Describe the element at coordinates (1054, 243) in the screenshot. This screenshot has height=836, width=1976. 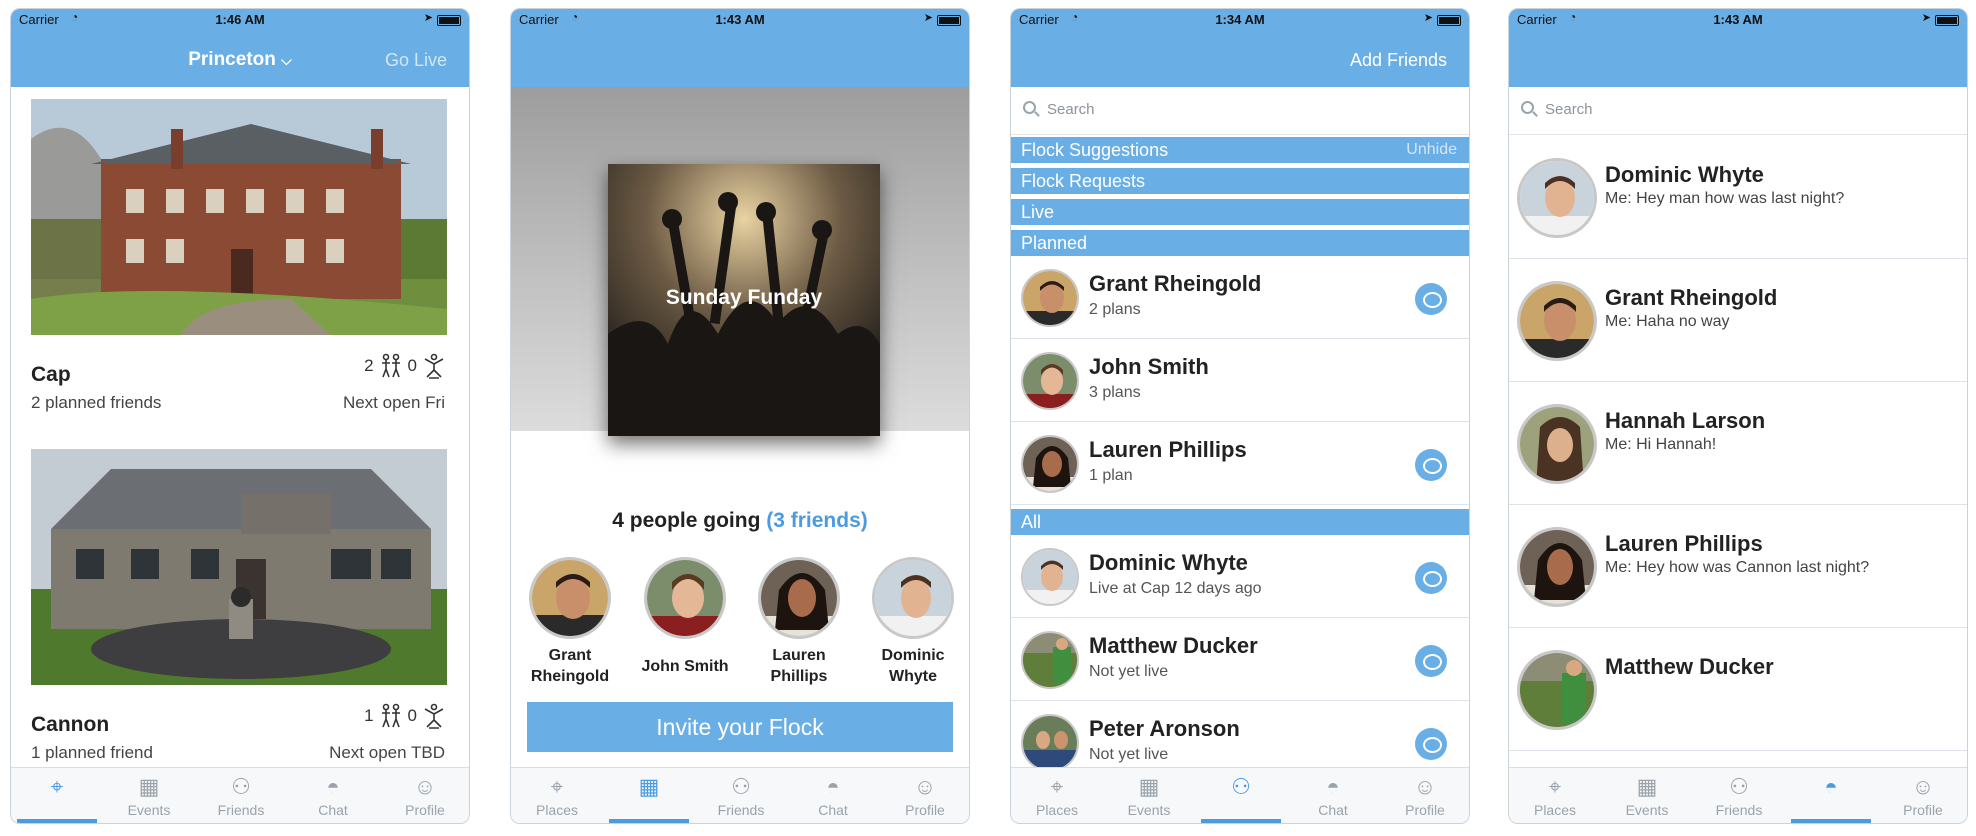
I see `section-label: Planned` at that location.